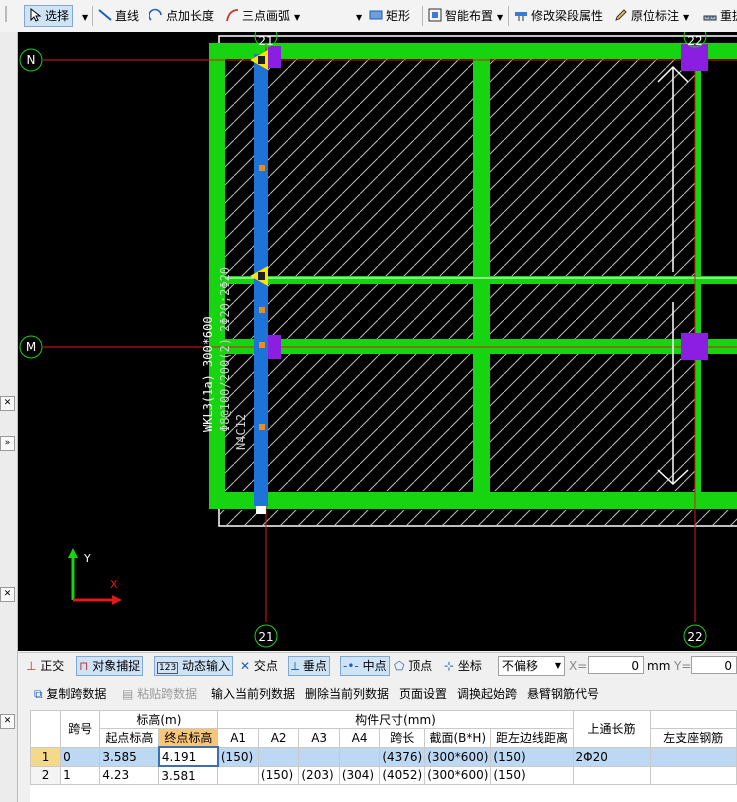 This screenshot has width=737, height=802. I want to click on cursor-arrow-icon, so click(35, 14).